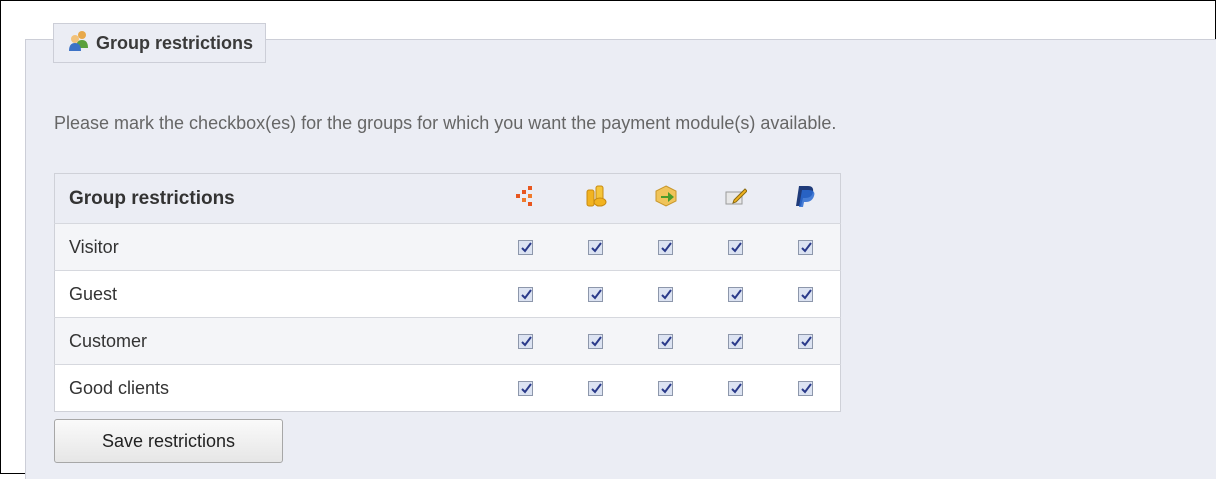  I want to click on table-header-row: Group restrictions, so click(447, 198).